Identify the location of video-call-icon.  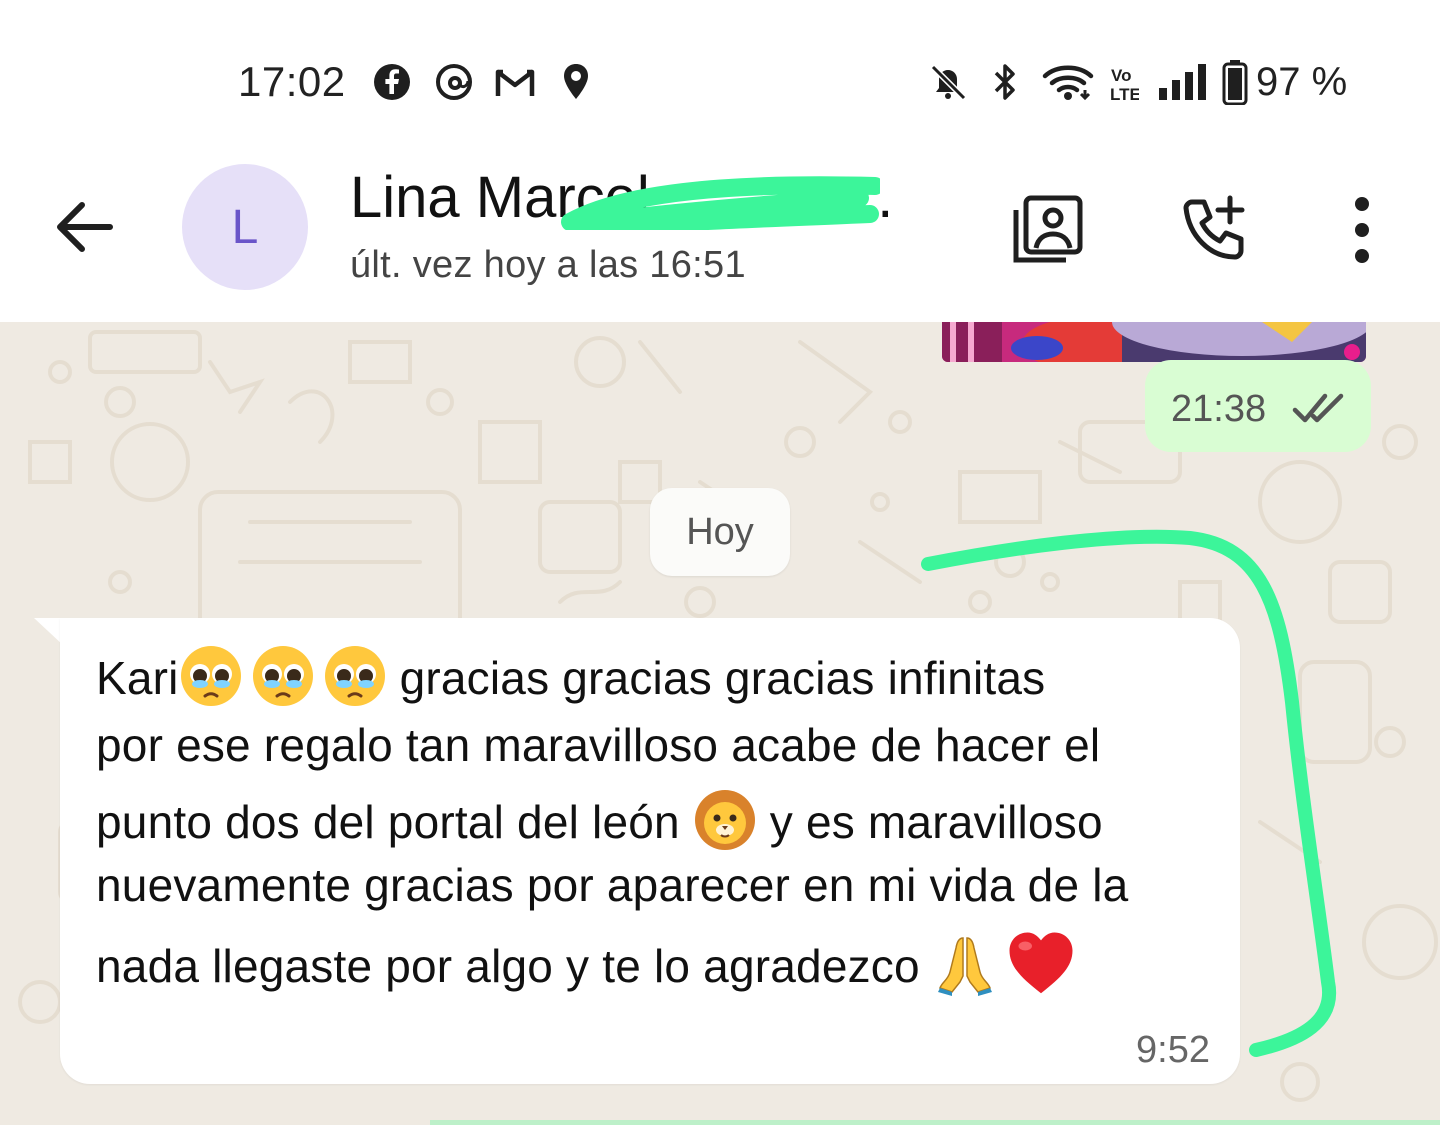
(1048, 229).